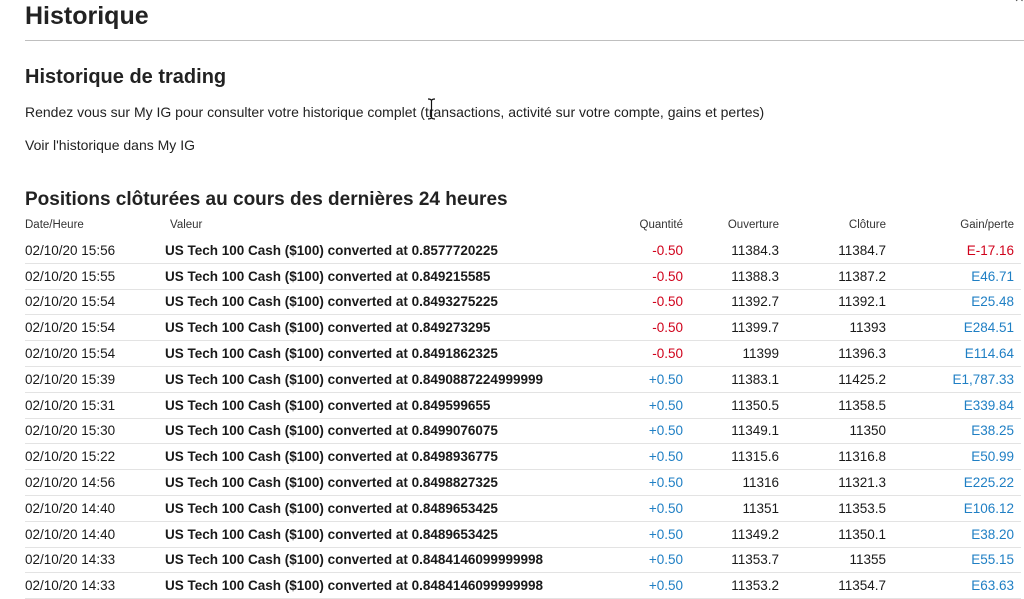 This screenshot has height=599, width=1024. What do you see at coordinates (95, 482) in the screenshot?
I see `cell-date: 02/10/20 14:56` at bounding box center [95, 482].